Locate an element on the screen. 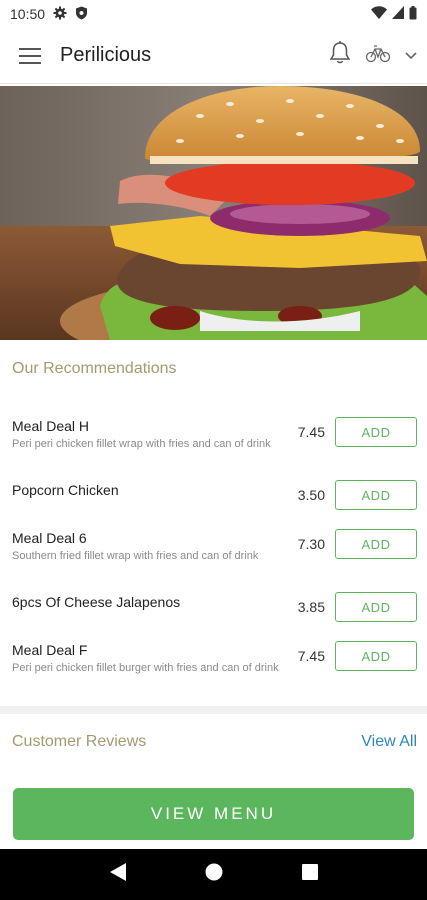  section-divider is located at coordinates (213, 710).